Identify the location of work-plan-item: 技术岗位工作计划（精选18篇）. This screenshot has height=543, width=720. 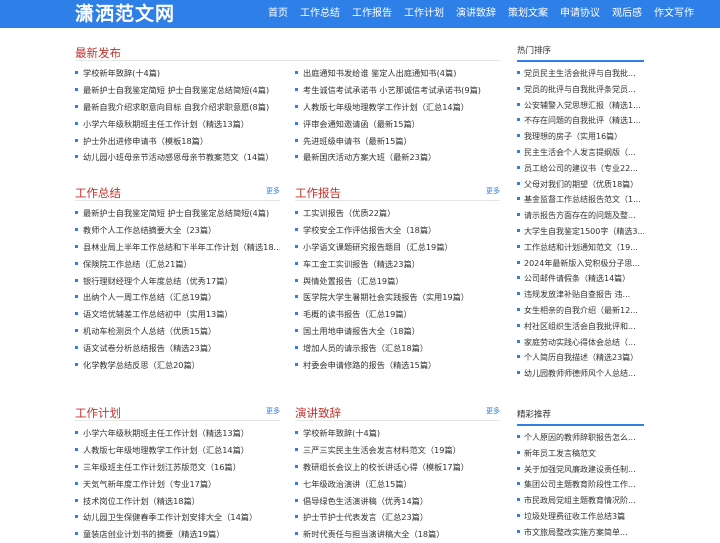
(177, 501).